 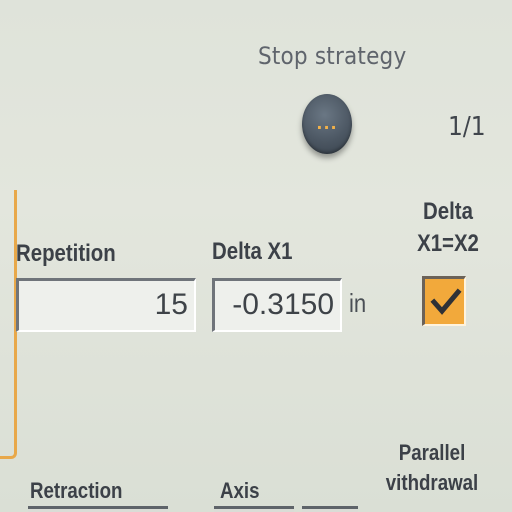 What do you see at coordinates (240, 490) in the screenshot?
I see `axis-label: Axis` at bounding box center [240, 490].